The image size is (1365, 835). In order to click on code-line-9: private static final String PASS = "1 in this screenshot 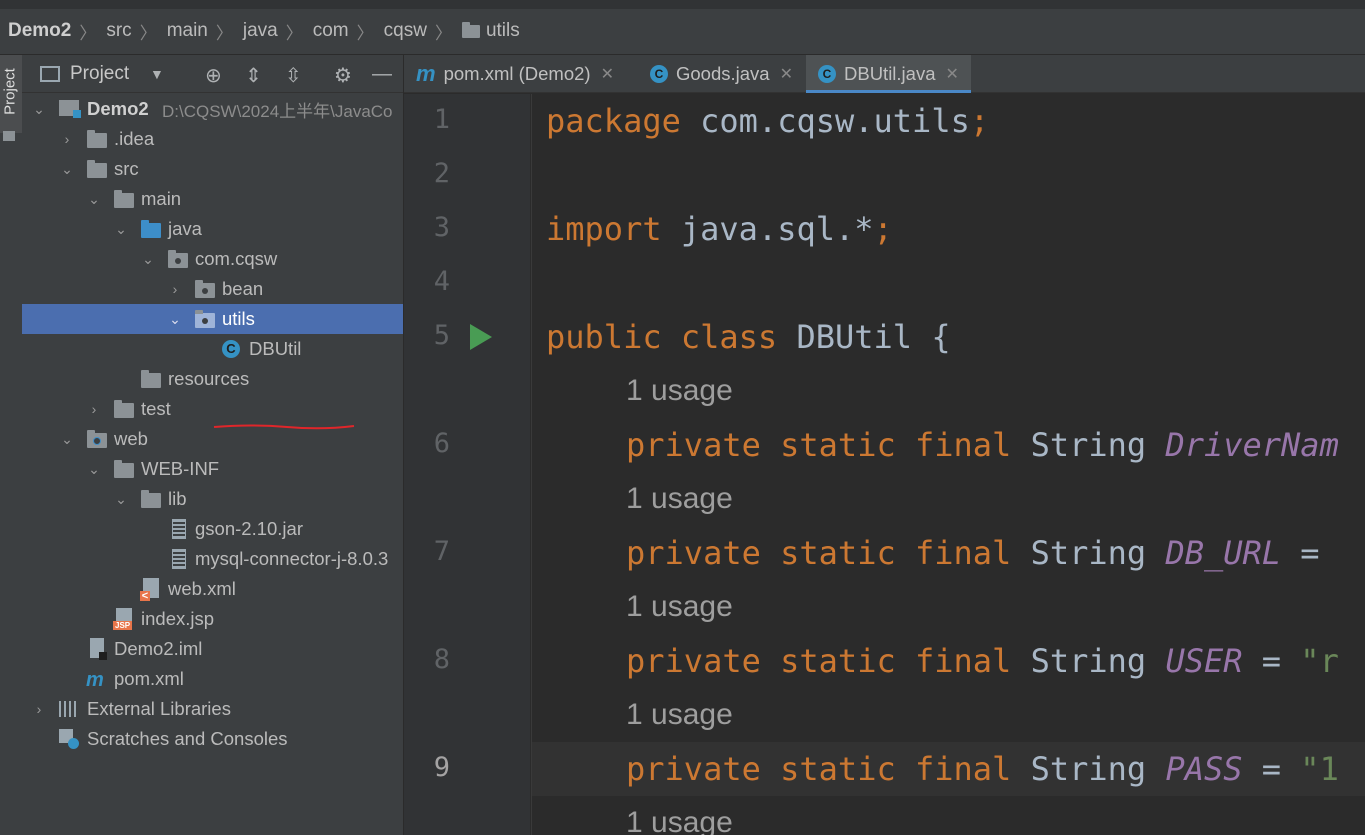, I will do `click(982, 769)`.